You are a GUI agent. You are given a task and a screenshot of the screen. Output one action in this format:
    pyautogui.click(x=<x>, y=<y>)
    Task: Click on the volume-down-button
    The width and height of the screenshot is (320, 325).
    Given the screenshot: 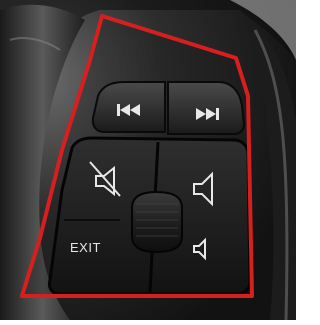 What is the action you would take?
    pyautogui.click(x=216, y=258)
    